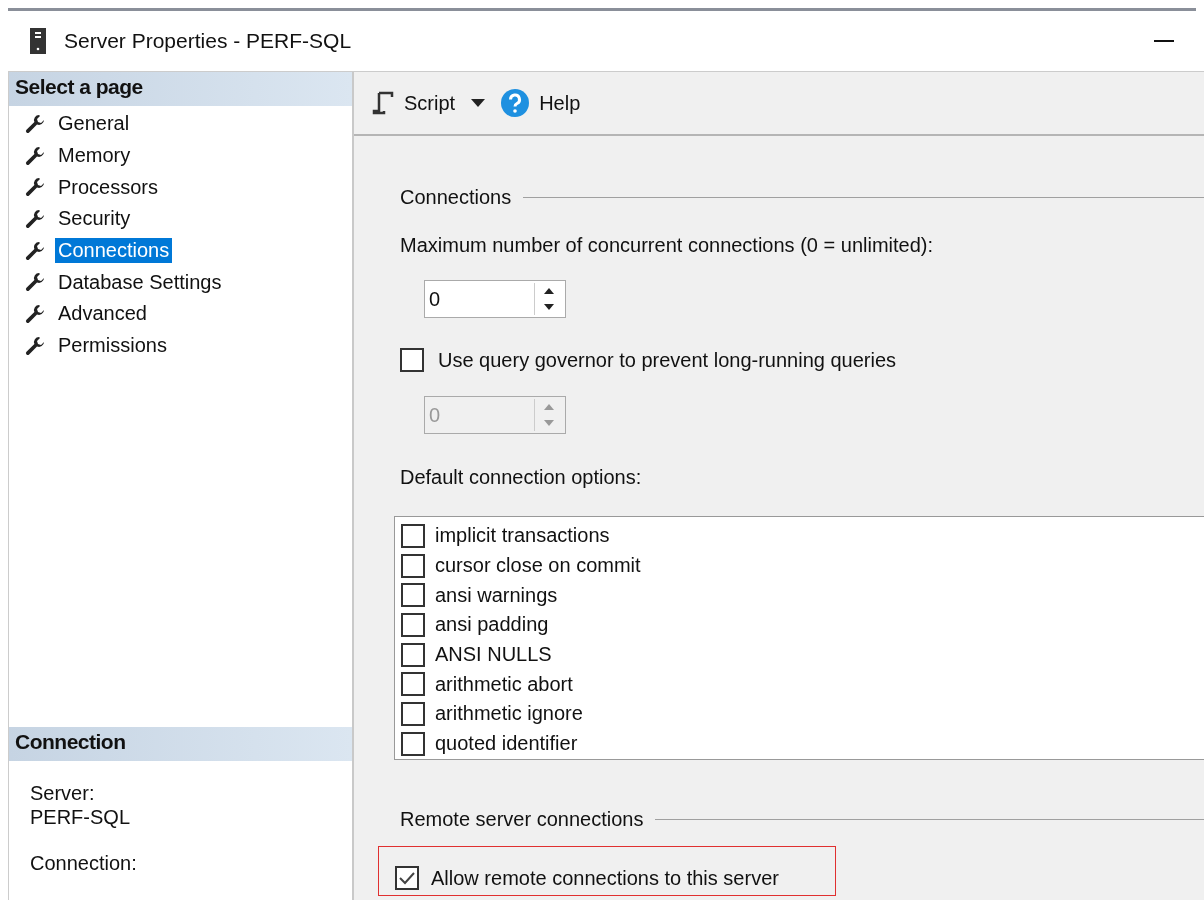  Describe the element at coordinates (605, 878) in the screenshot. I see `checkbox-label: Allow remote connections to this server` at that location.